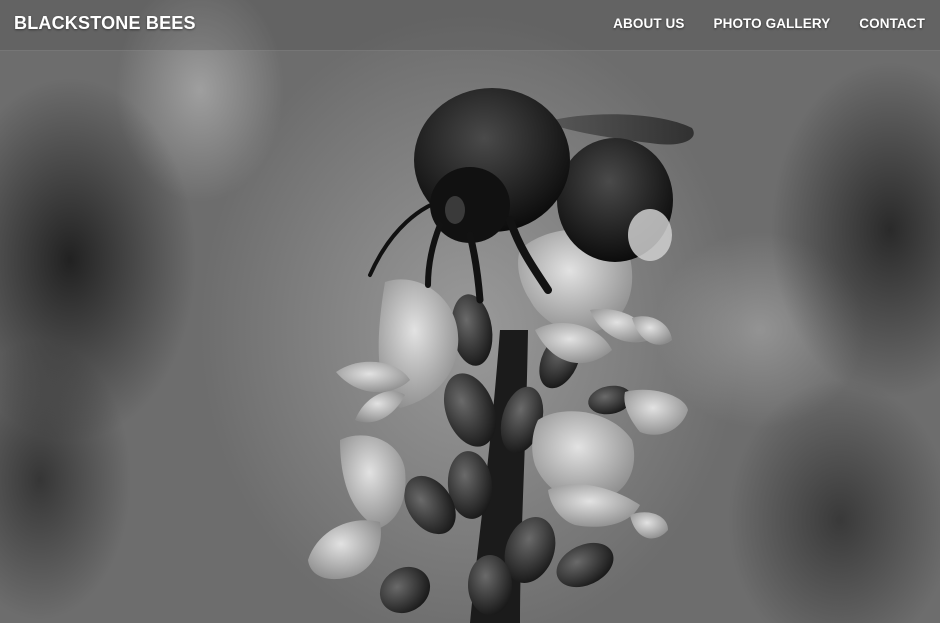  I want to click on site-logo-title: BLACKSTONE BEES, so click(105, 23).